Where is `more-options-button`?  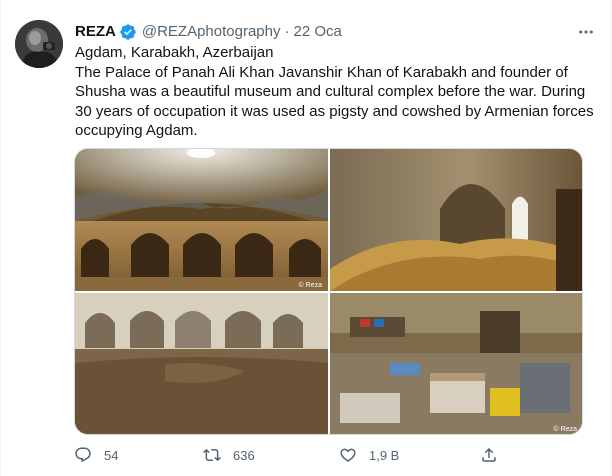
more-options-button is located at coordinates (586, 32).